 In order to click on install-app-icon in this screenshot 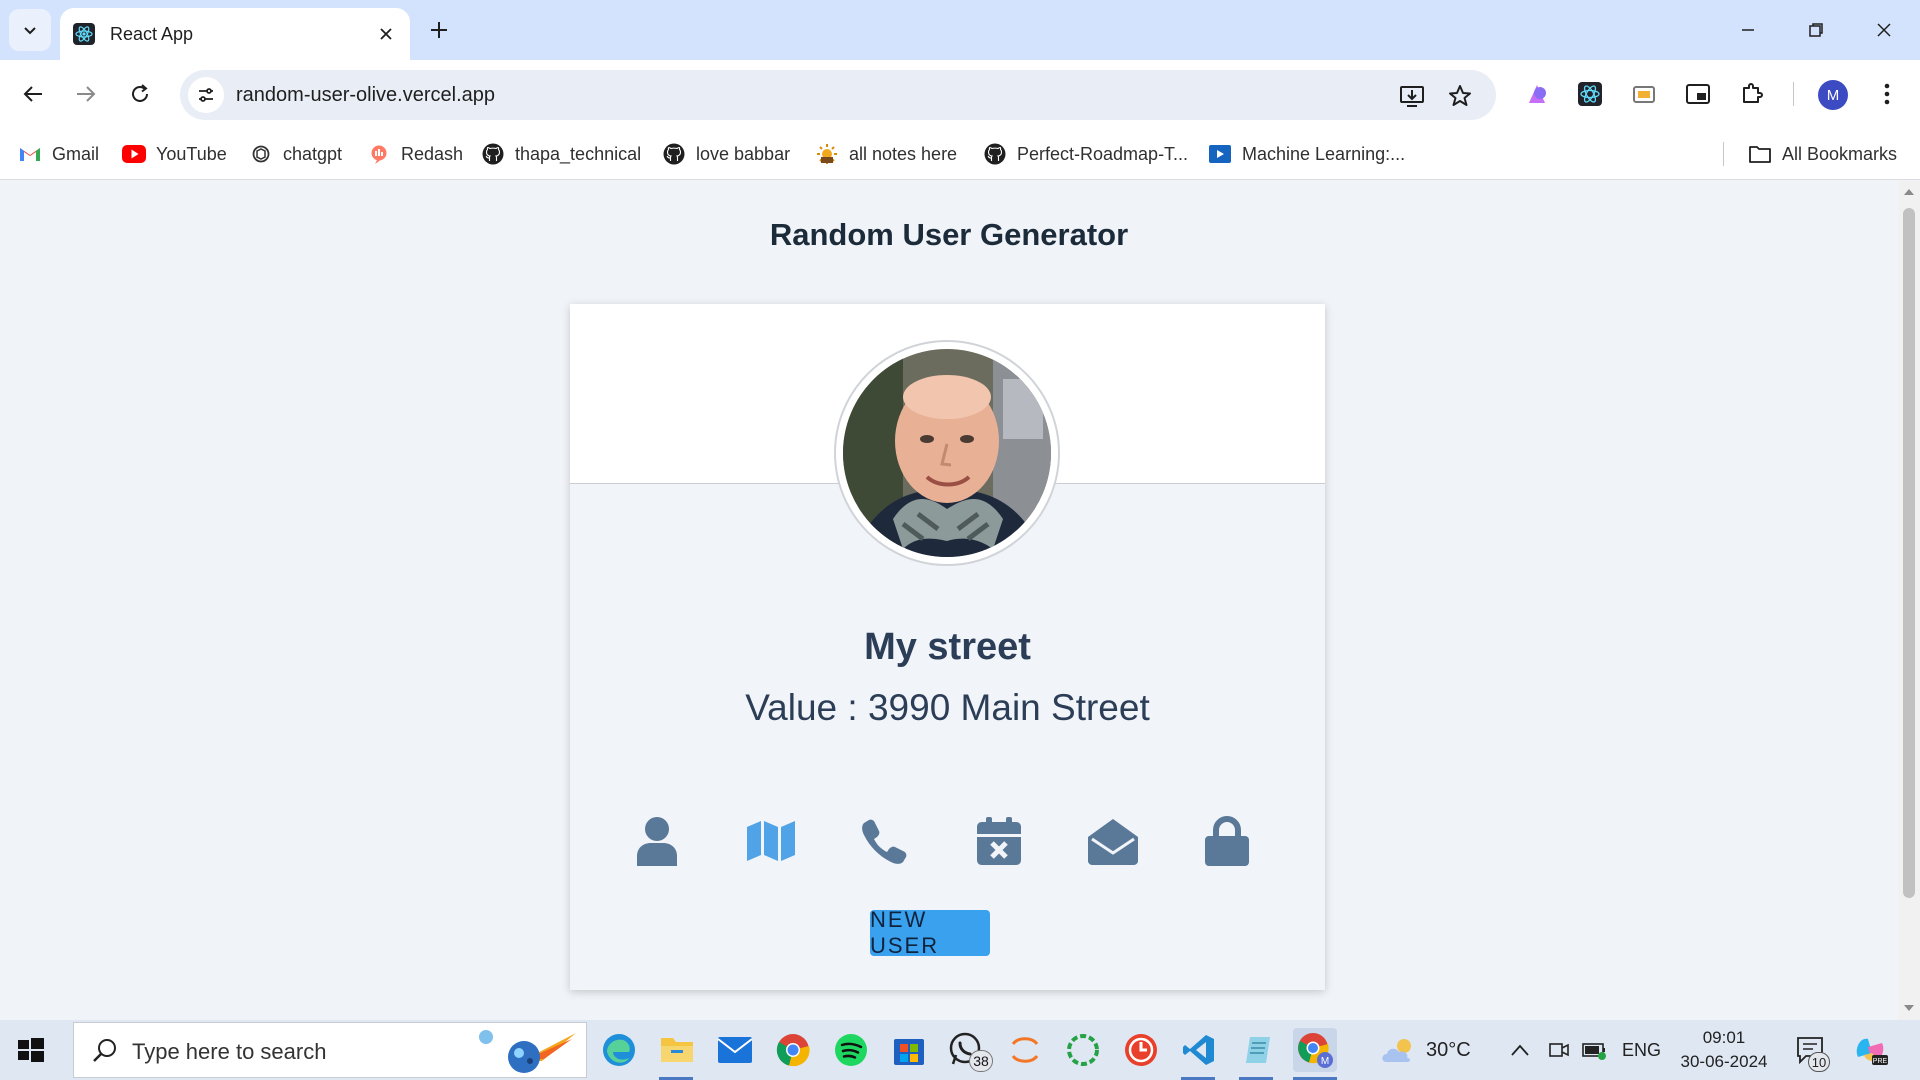, I will do `click(1412, 96)`.